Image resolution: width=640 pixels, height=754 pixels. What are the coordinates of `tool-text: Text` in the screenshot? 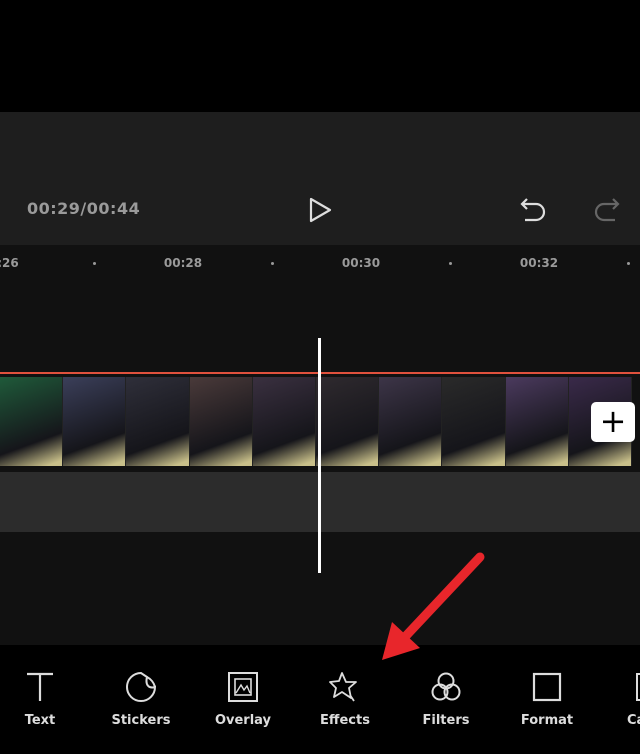 It's located at (42, 699).